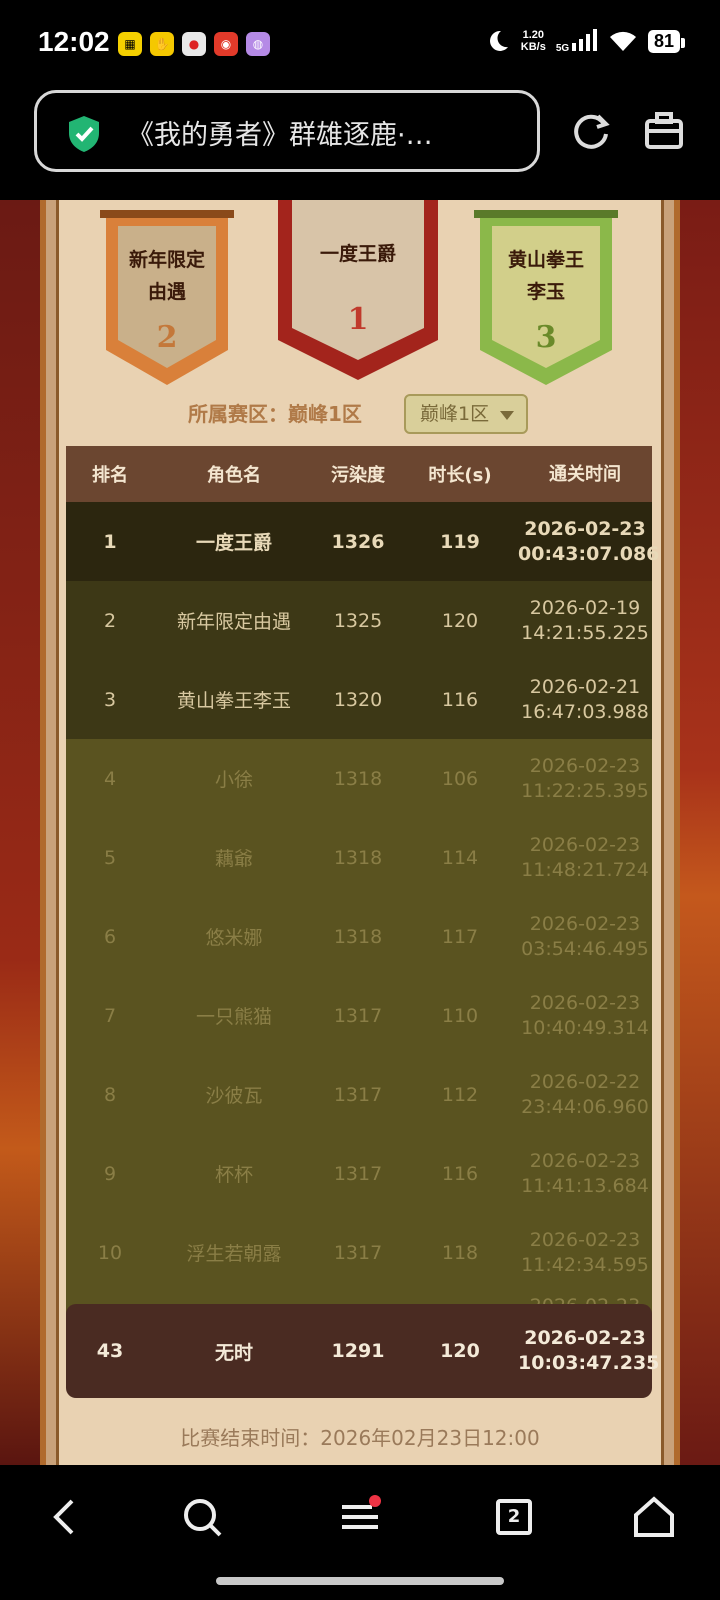 This screenshot has height=1600, width=720. I want to click on clock: 12:02, so click(74, 41).